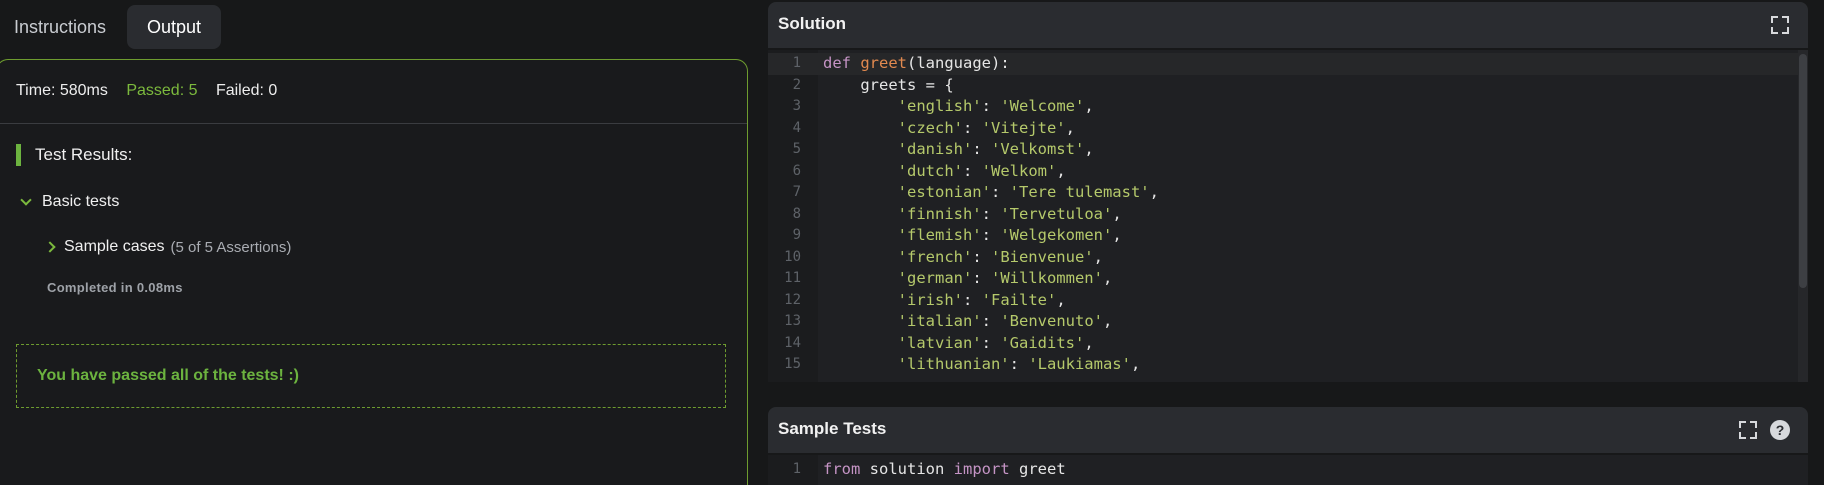 Image resolution: width=1824 pixels, height=485 pixels. I want to click on code-text: def greet(language):, so click(916, 64).